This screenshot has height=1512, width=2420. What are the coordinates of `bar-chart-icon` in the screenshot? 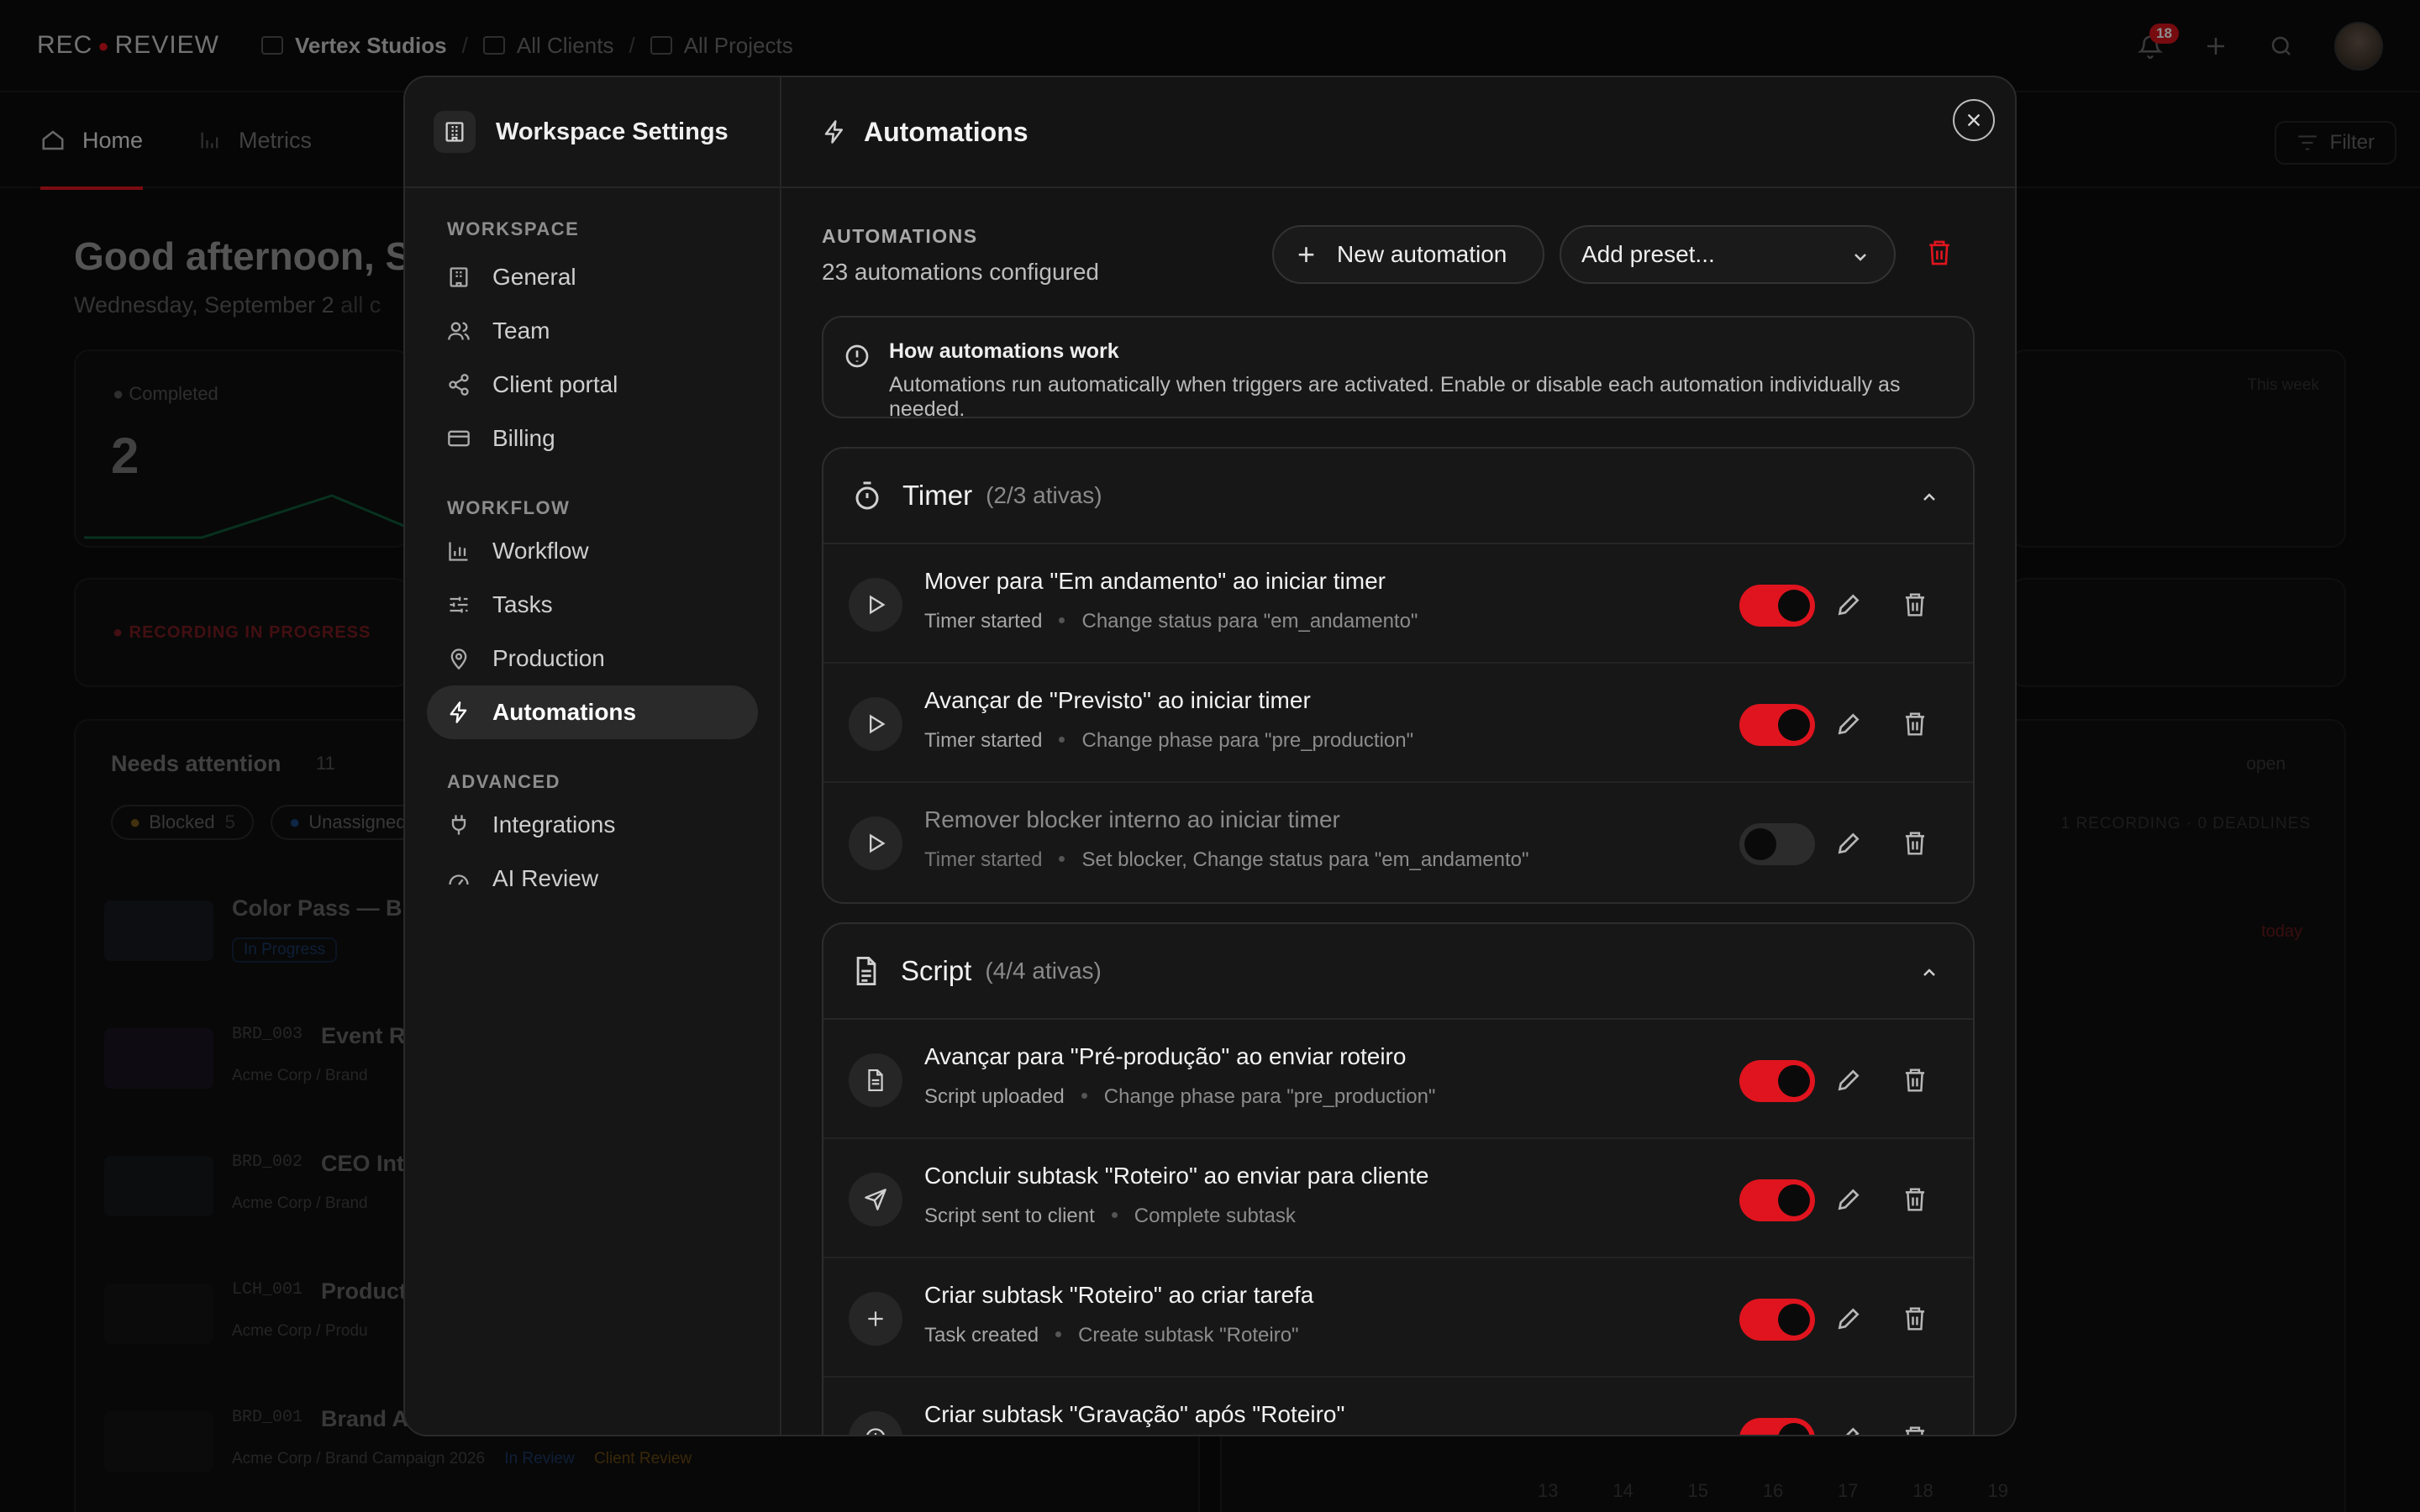 It's located at (459, 551).